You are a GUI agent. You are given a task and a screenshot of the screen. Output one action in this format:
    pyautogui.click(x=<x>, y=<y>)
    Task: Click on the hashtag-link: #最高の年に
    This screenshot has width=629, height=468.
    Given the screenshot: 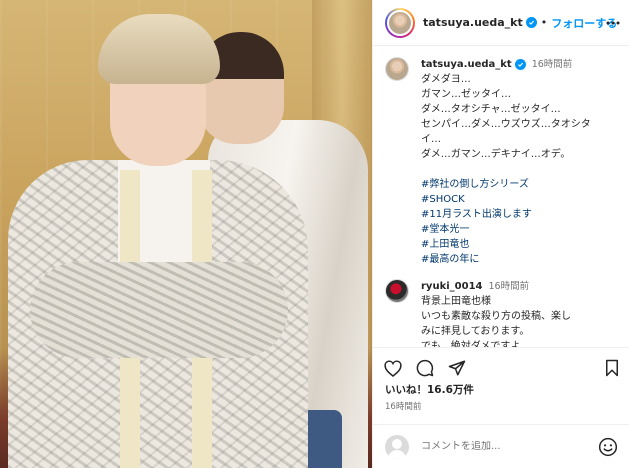 What is the action you would take?
    pyautogui.click(x=519, y=259)
    